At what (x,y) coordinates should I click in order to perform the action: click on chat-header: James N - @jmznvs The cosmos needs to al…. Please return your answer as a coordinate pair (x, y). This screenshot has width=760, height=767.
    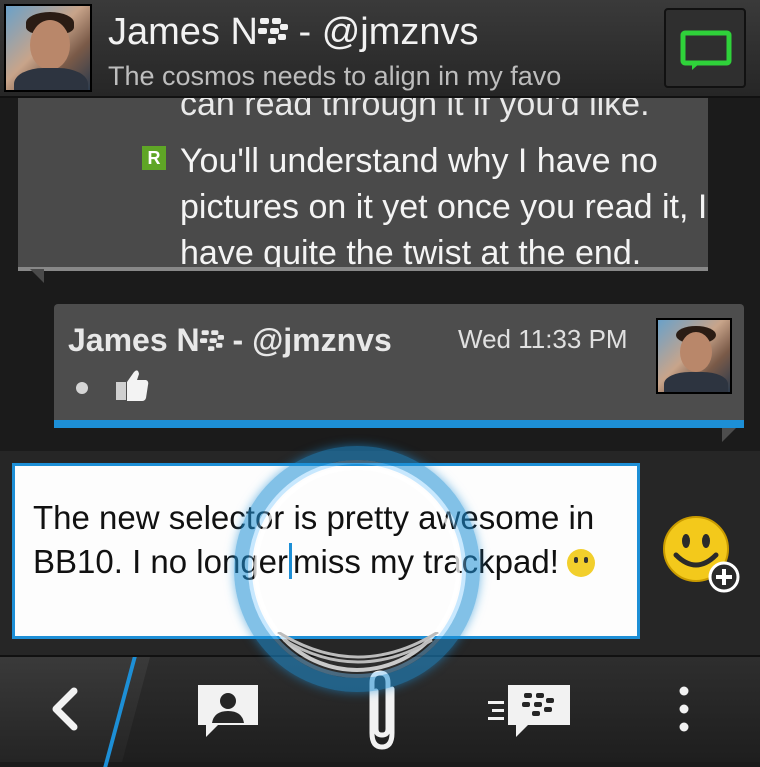
    Looking at the image, I should click on (380, 49).